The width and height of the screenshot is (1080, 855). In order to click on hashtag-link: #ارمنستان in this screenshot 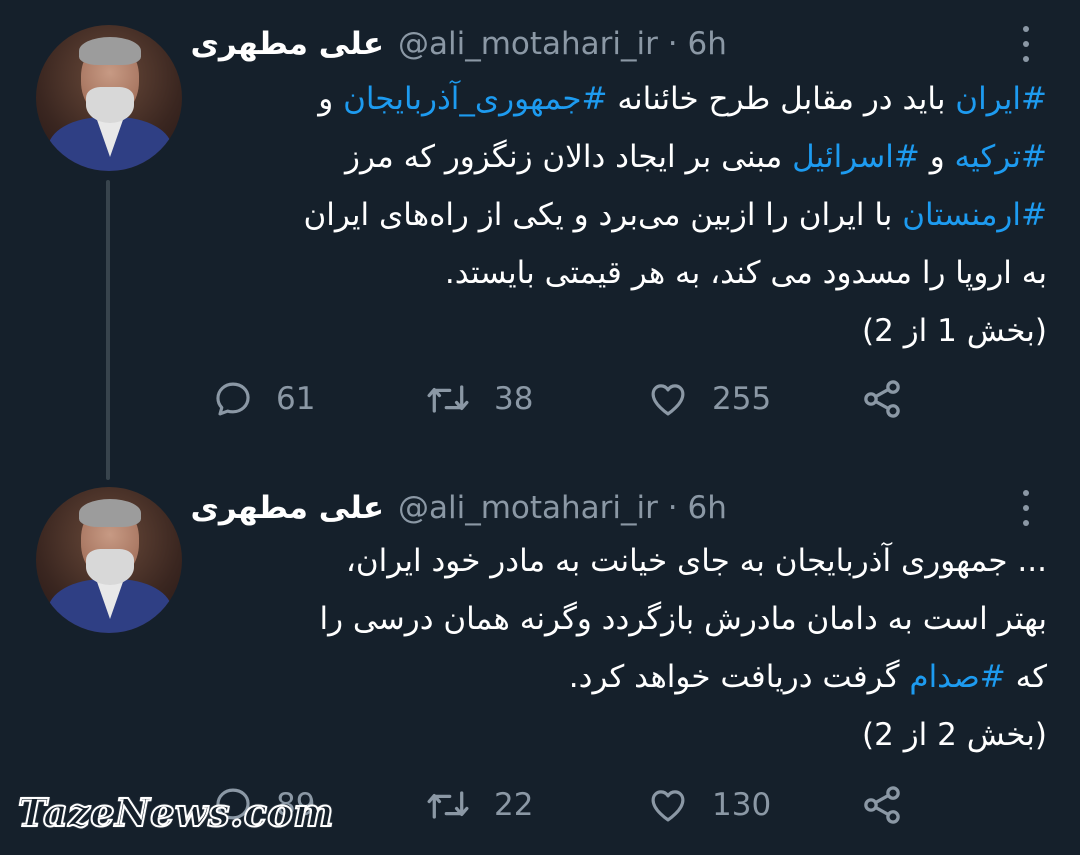, I will do `click(974, 215)`.